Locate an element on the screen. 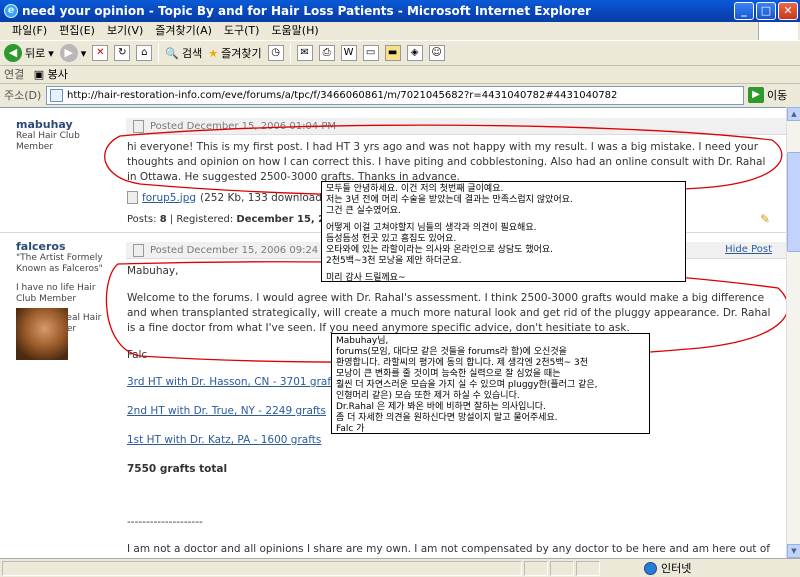 Image resolution: width=800 pixels, height=577 pixels. status-bar: 인터넷 is located at coordinates (400, 567).